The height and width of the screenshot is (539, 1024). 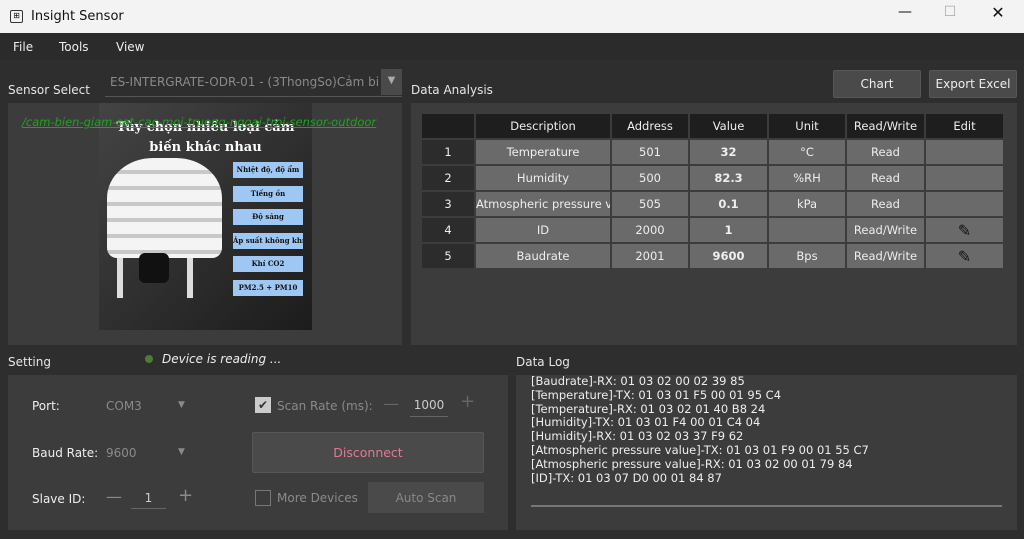 I want to click on port-dropdown: COM3 ▼, so click(x=148, y=406).